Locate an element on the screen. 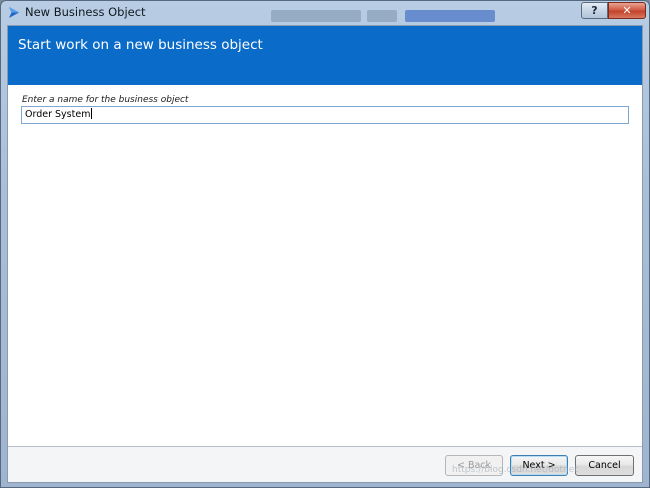 This screenshot has width=650, height=488. close-button: ✕ is located at coordinates (627, 10).